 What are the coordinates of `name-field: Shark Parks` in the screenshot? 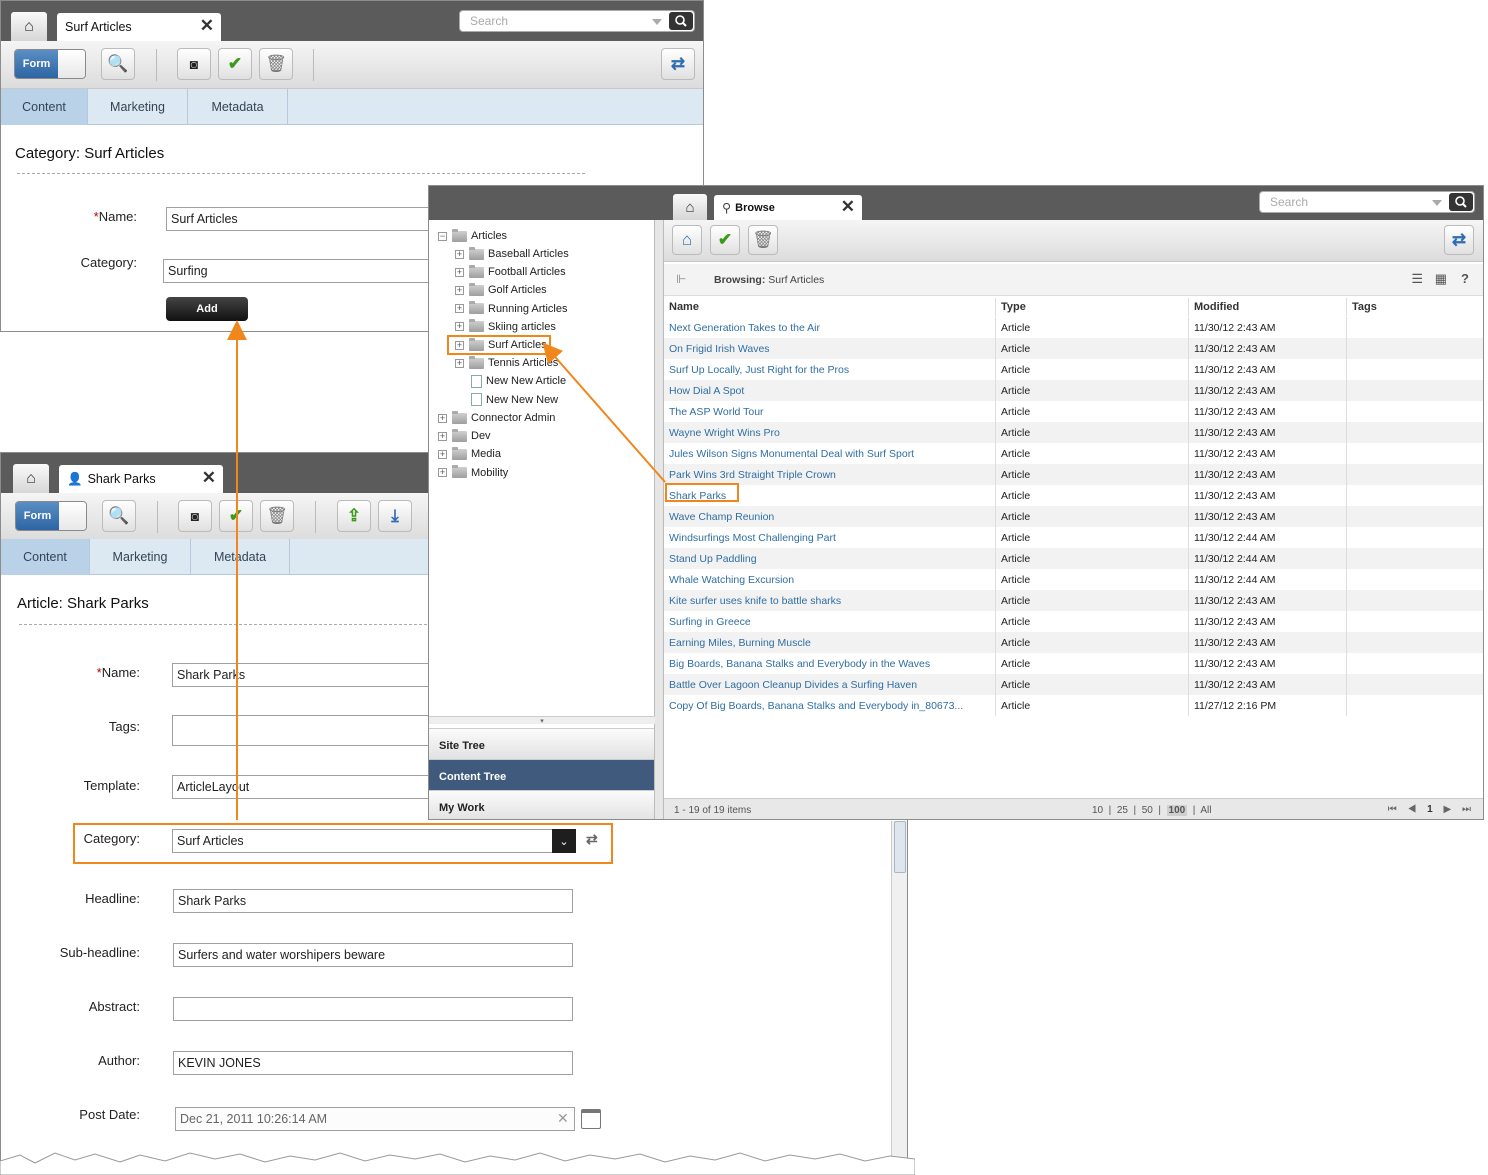 It's located at (302, 675).